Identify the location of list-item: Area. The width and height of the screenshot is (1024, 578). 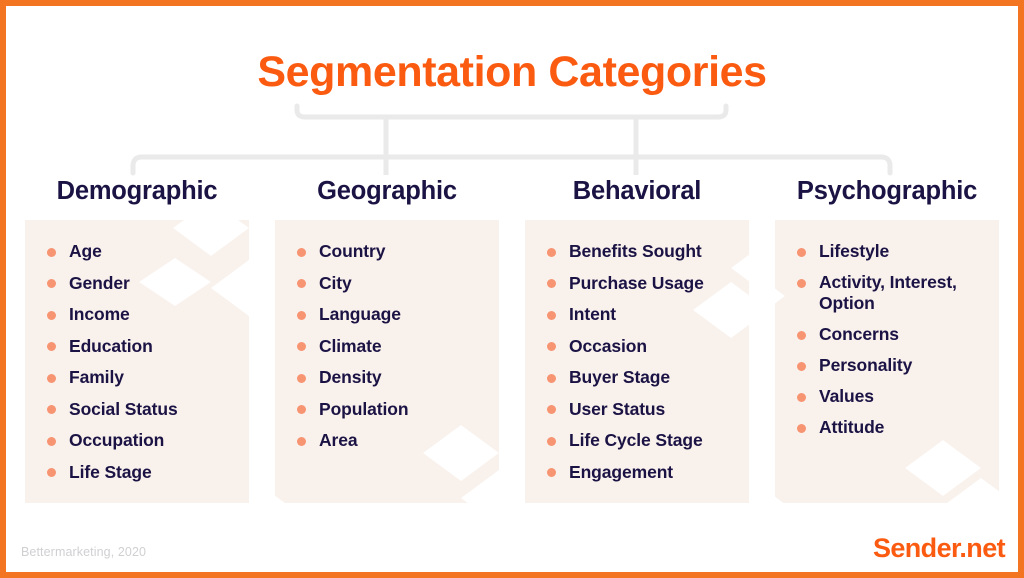
(393, 440).